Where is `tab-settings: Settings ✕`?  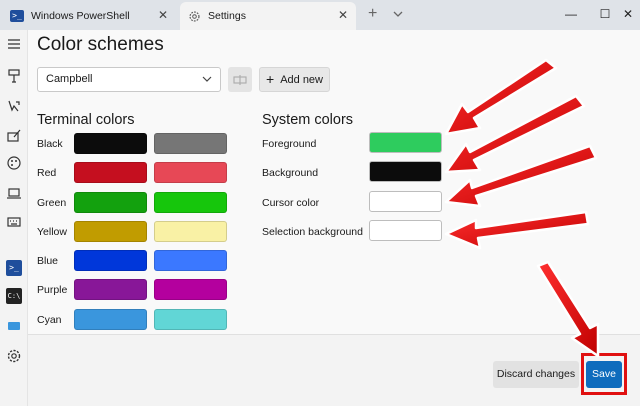
tab-settings: Settings ✕ is located at coordinates (268, 16).